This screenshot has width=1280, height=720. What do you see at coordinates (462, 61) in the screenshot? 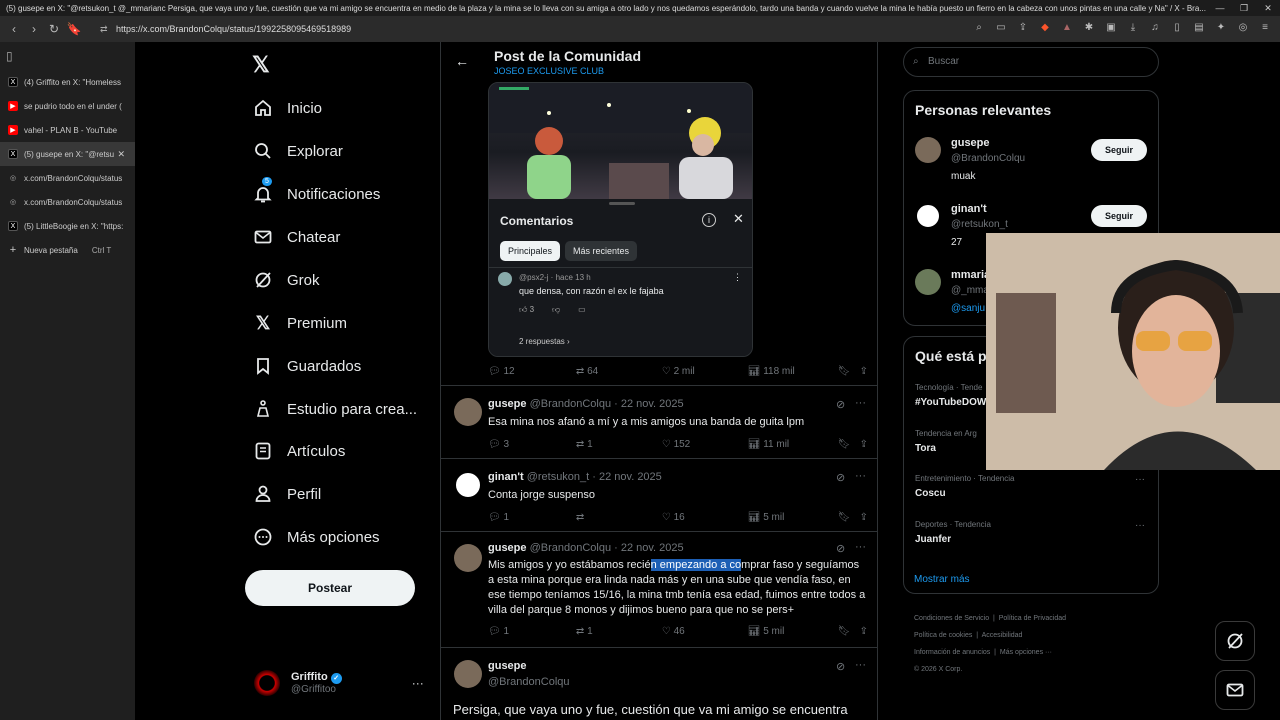
I see `back-arrow-icon: ←` at bounding box center [462, 61].